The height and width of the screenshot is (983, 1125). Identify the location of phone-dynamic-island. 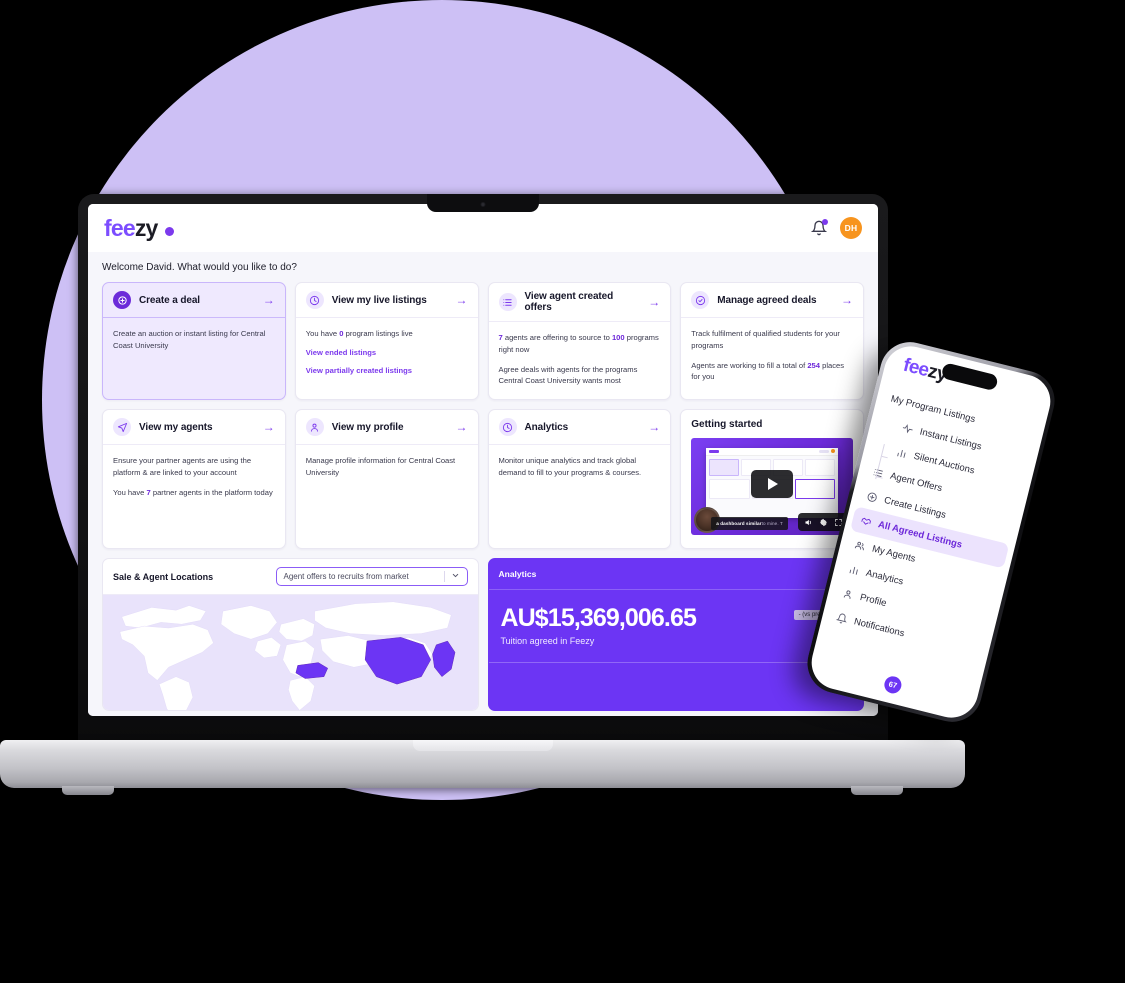
(969, 377).